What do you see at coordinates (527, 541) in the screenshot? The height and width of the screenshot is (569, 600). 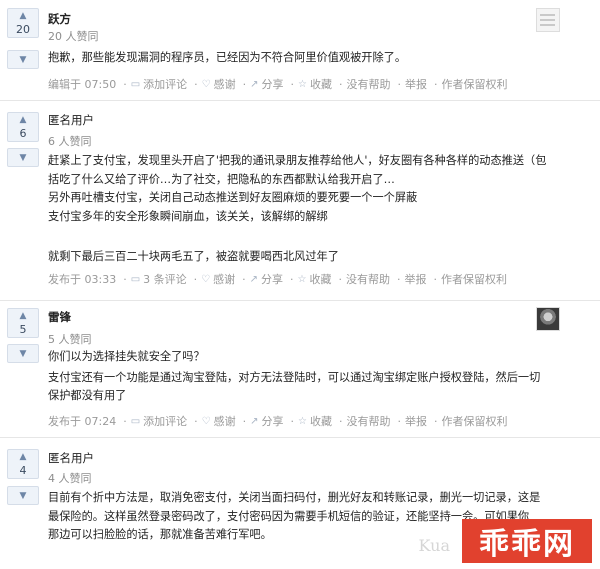 I see `site-watermark-logo: 乖乖网` at bounding box center [527, 541].